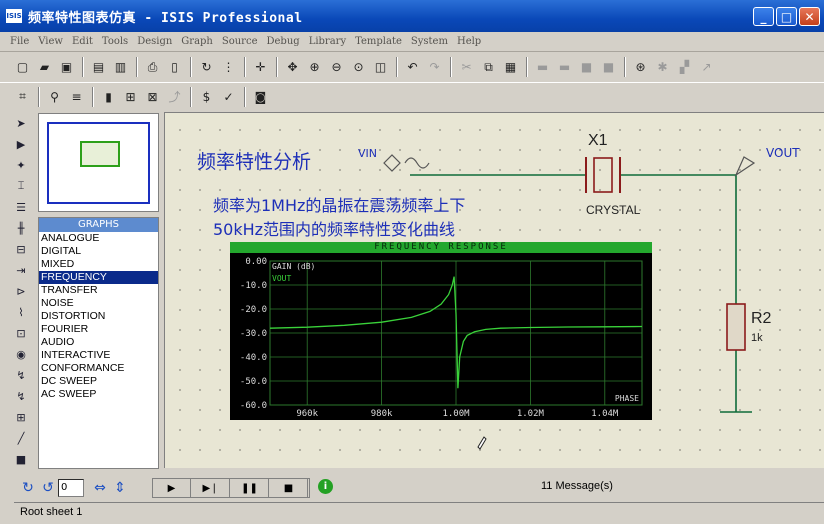  Describe the element at coordinates (253, 334) in the screenshot. I see `y-tick-label: -30.0` at that location.